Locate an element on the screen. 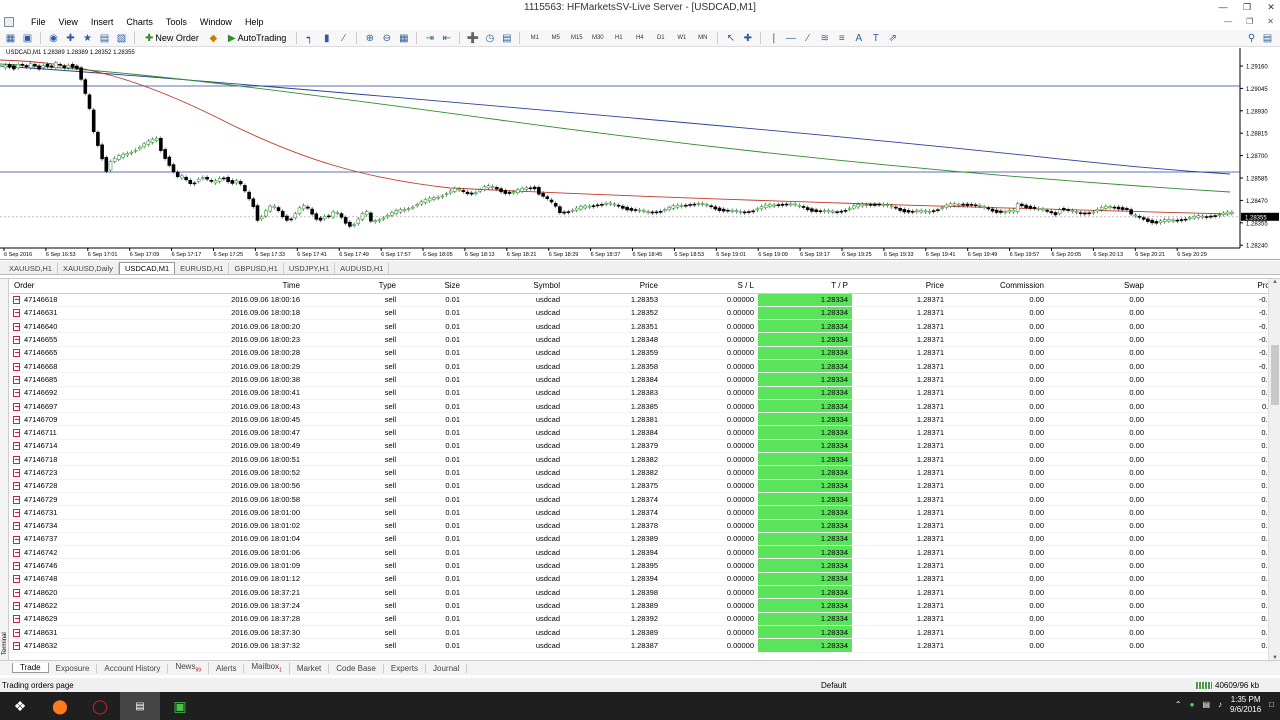 Image resolution: width=1280 pixels, height=720 pixels. menu-charts: Charts is located at coordinates (139, 22).